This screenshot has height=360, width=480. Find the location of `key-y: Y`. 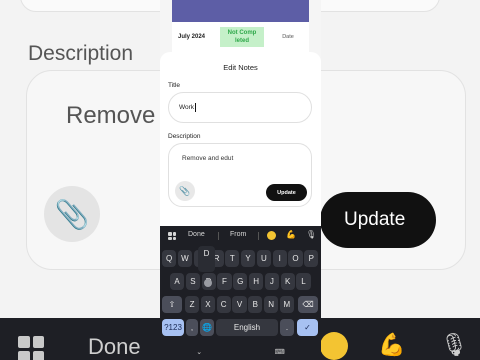

key-y: Y is located at coordinates (248, 258).